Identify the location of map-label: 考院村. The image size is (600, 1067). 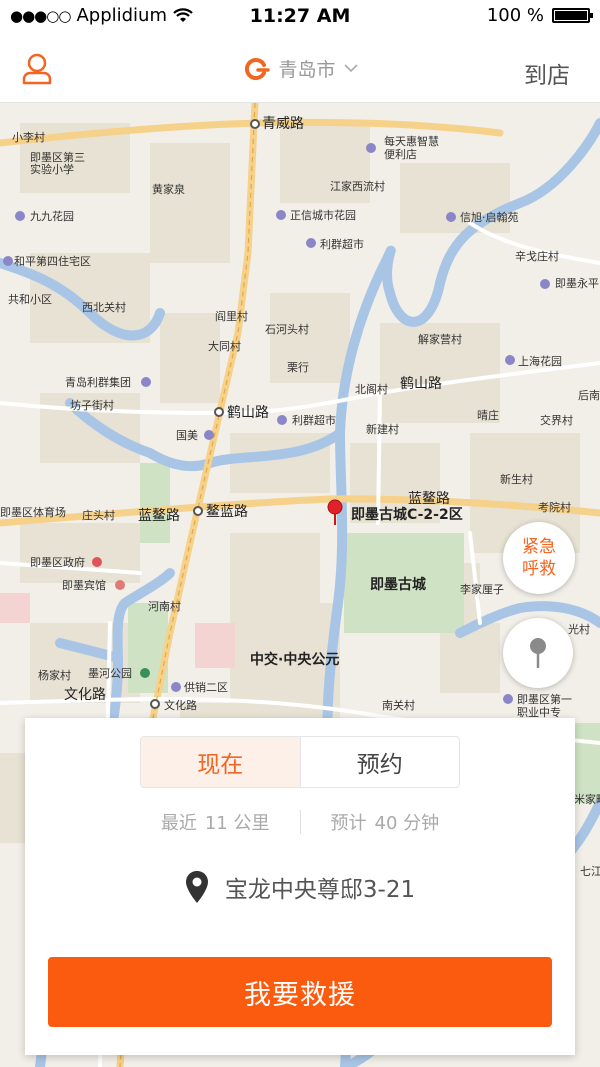
(554, 507).